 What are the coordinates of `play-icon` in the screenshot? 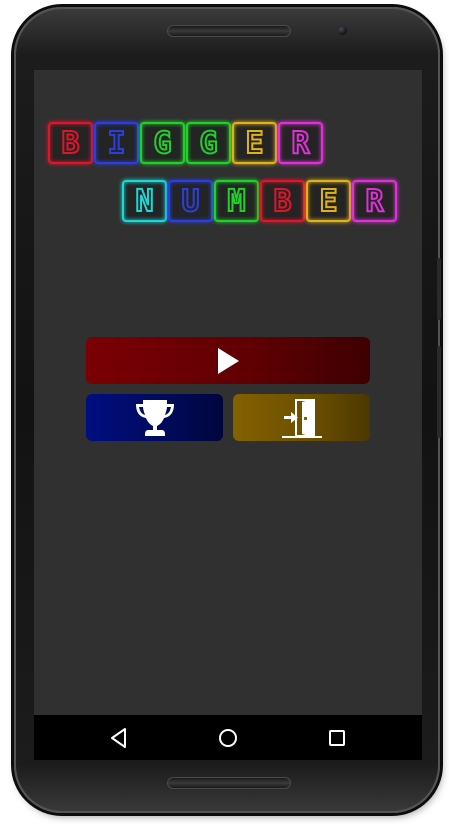 It's located at (228, 360).